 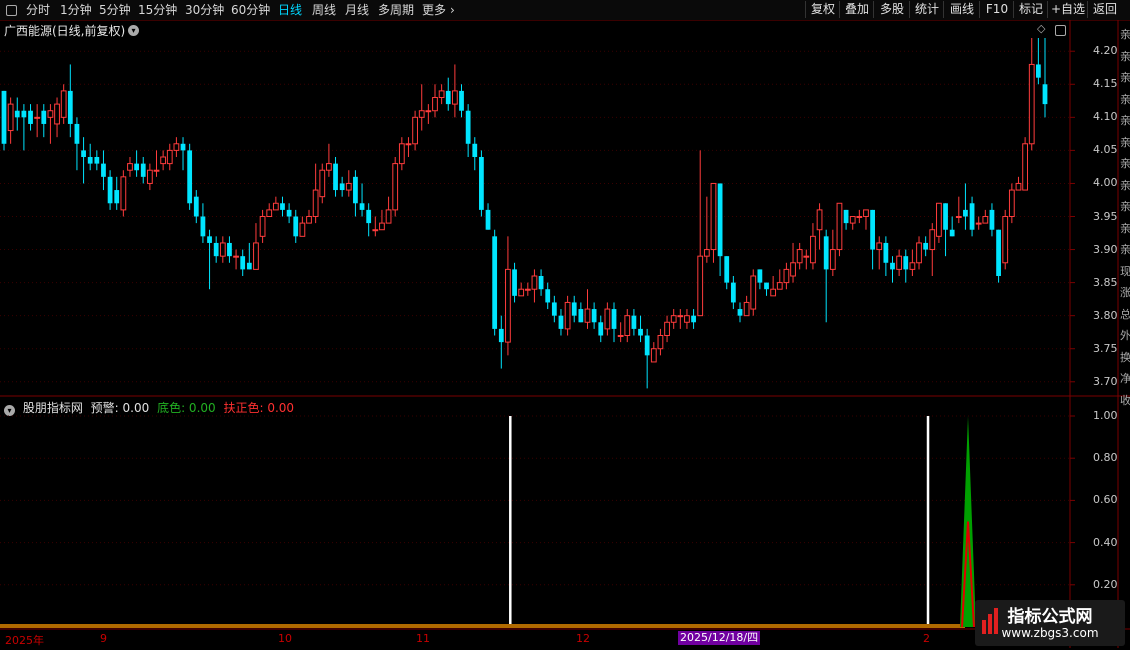 What do you see at coordinates (1050, 623) in the screenshot?
I see `watermark-logo: 指标公式网 www.zbgs3.com` at bounding box center [1050, 623].